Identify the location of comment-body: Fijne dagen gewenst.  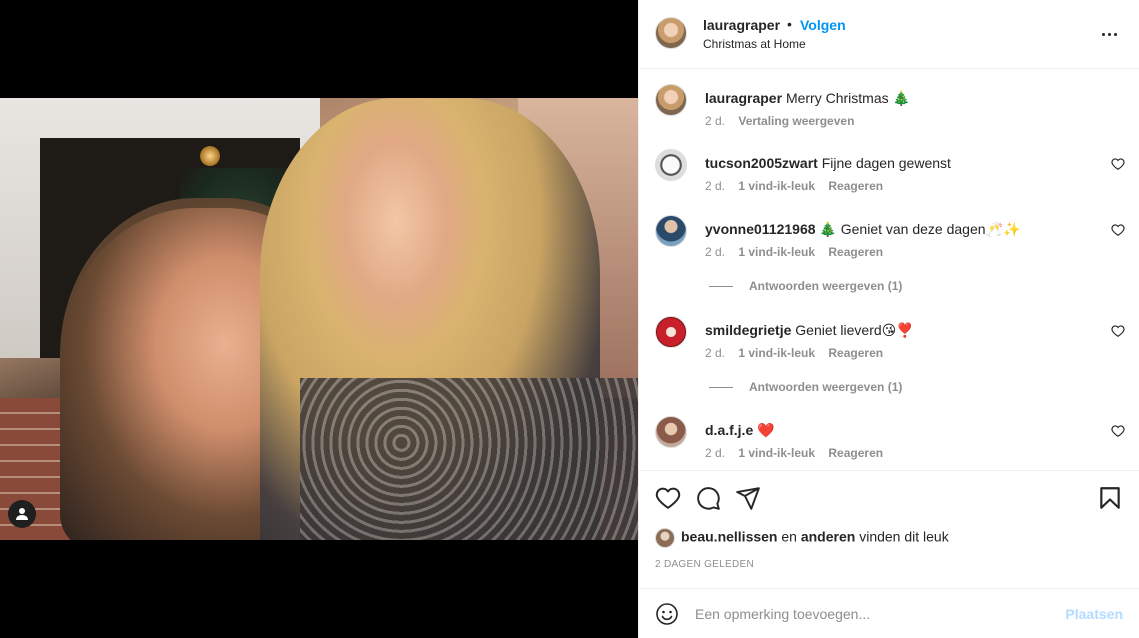
(886, 163).